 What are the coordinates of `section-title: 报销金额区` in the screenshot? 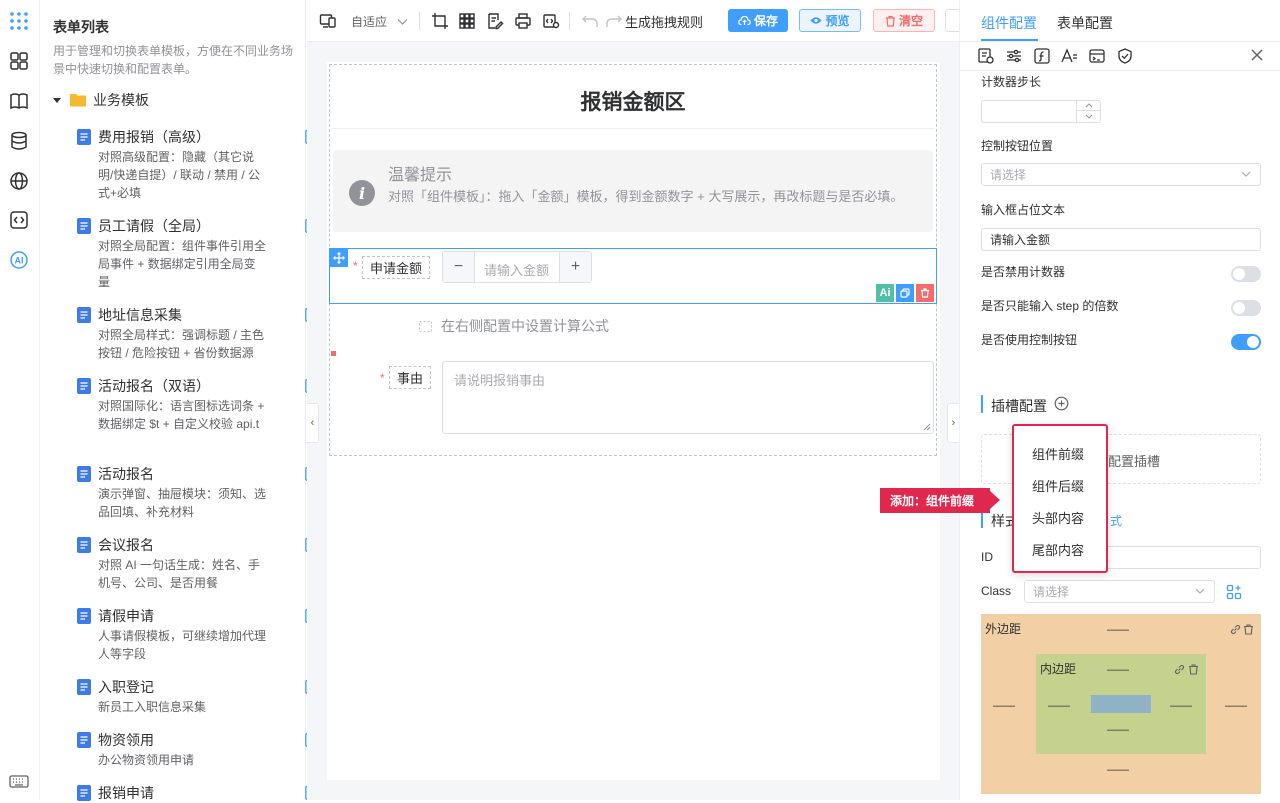 It's located at (633, 101).